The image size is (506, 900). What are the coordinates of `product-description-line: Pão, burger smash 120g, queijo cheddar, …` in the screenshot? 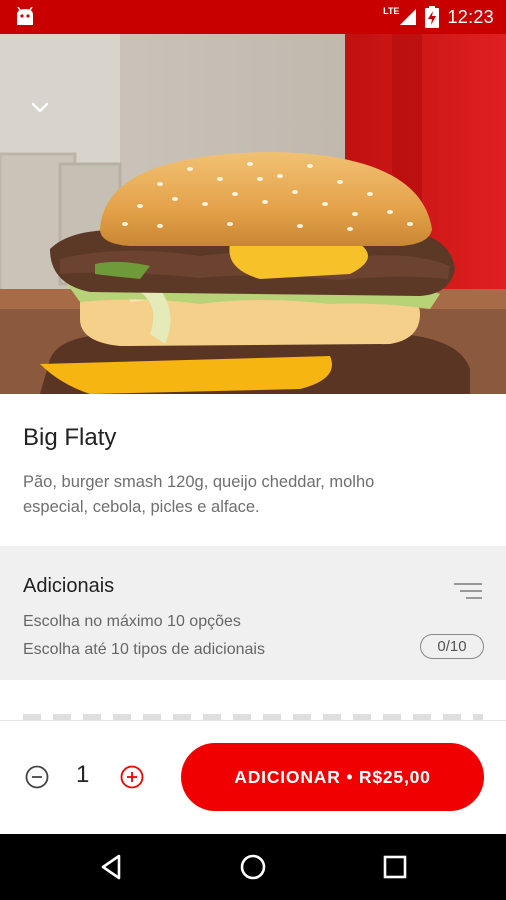 It's located at (199, 482).